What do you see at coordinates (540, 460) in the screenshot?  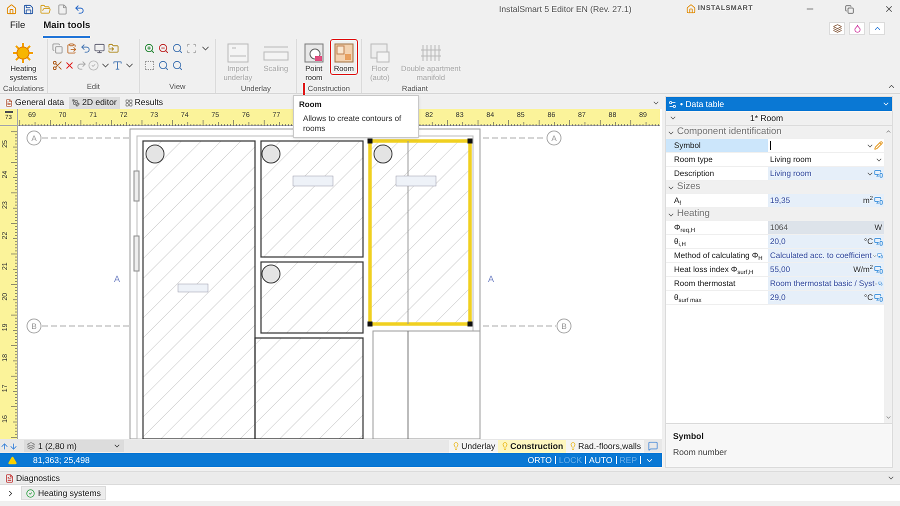 I see `mode-toggle: ORTO` at bounding box center [540, 460].